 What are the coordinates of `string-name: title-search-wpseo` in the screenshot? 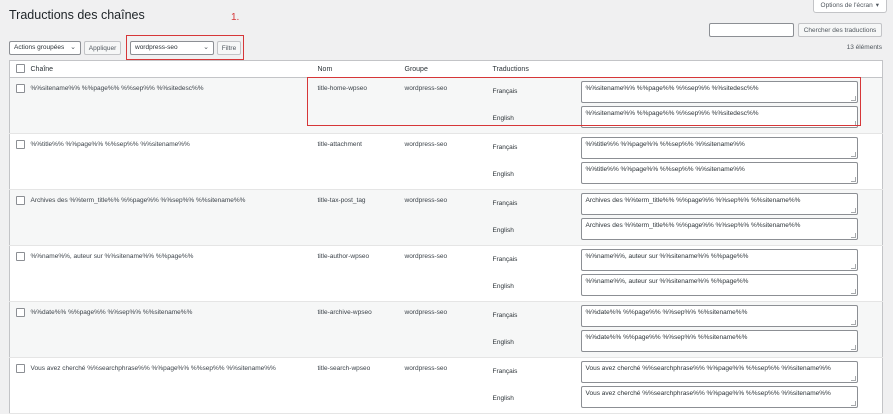 It's located at (344, 368).